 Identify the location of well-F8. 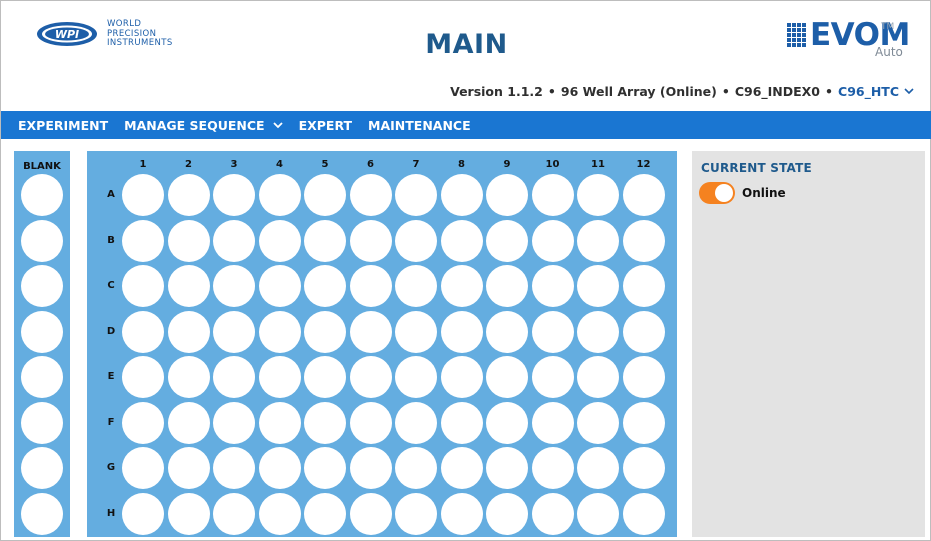
(461, 422).